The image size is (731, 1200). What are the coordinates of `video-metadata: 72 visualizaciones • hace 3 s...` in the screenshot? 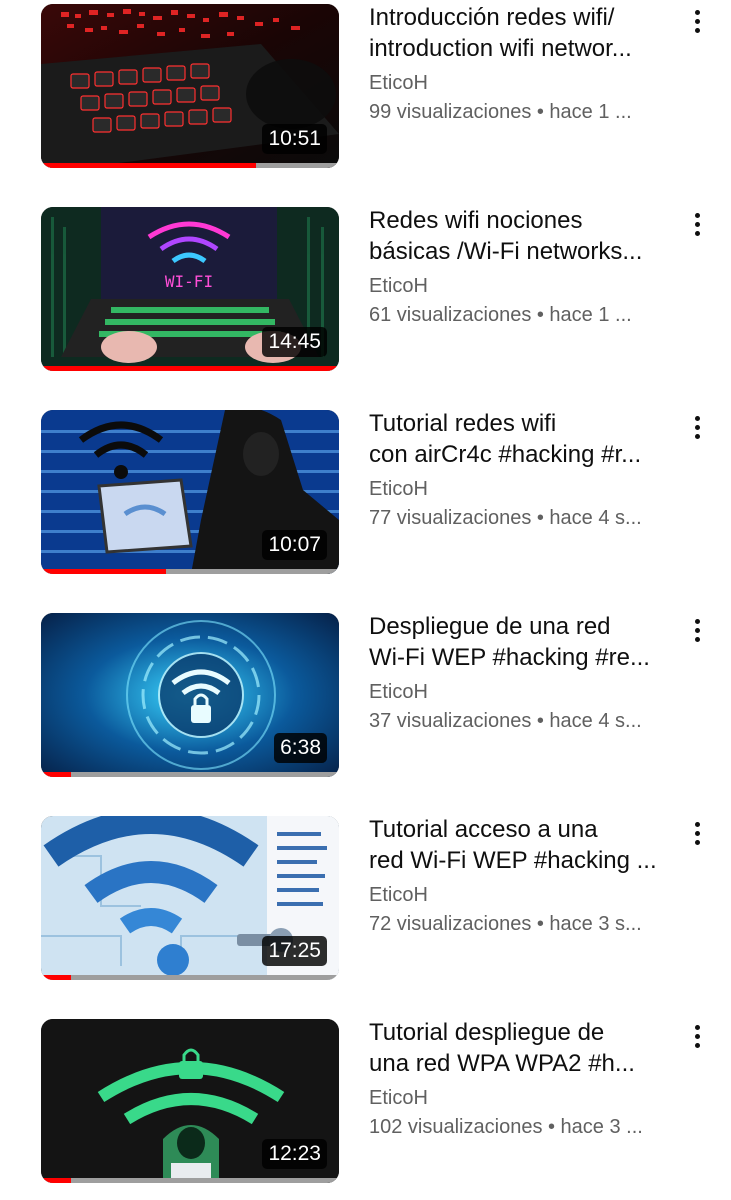 It's located at (505, 924).